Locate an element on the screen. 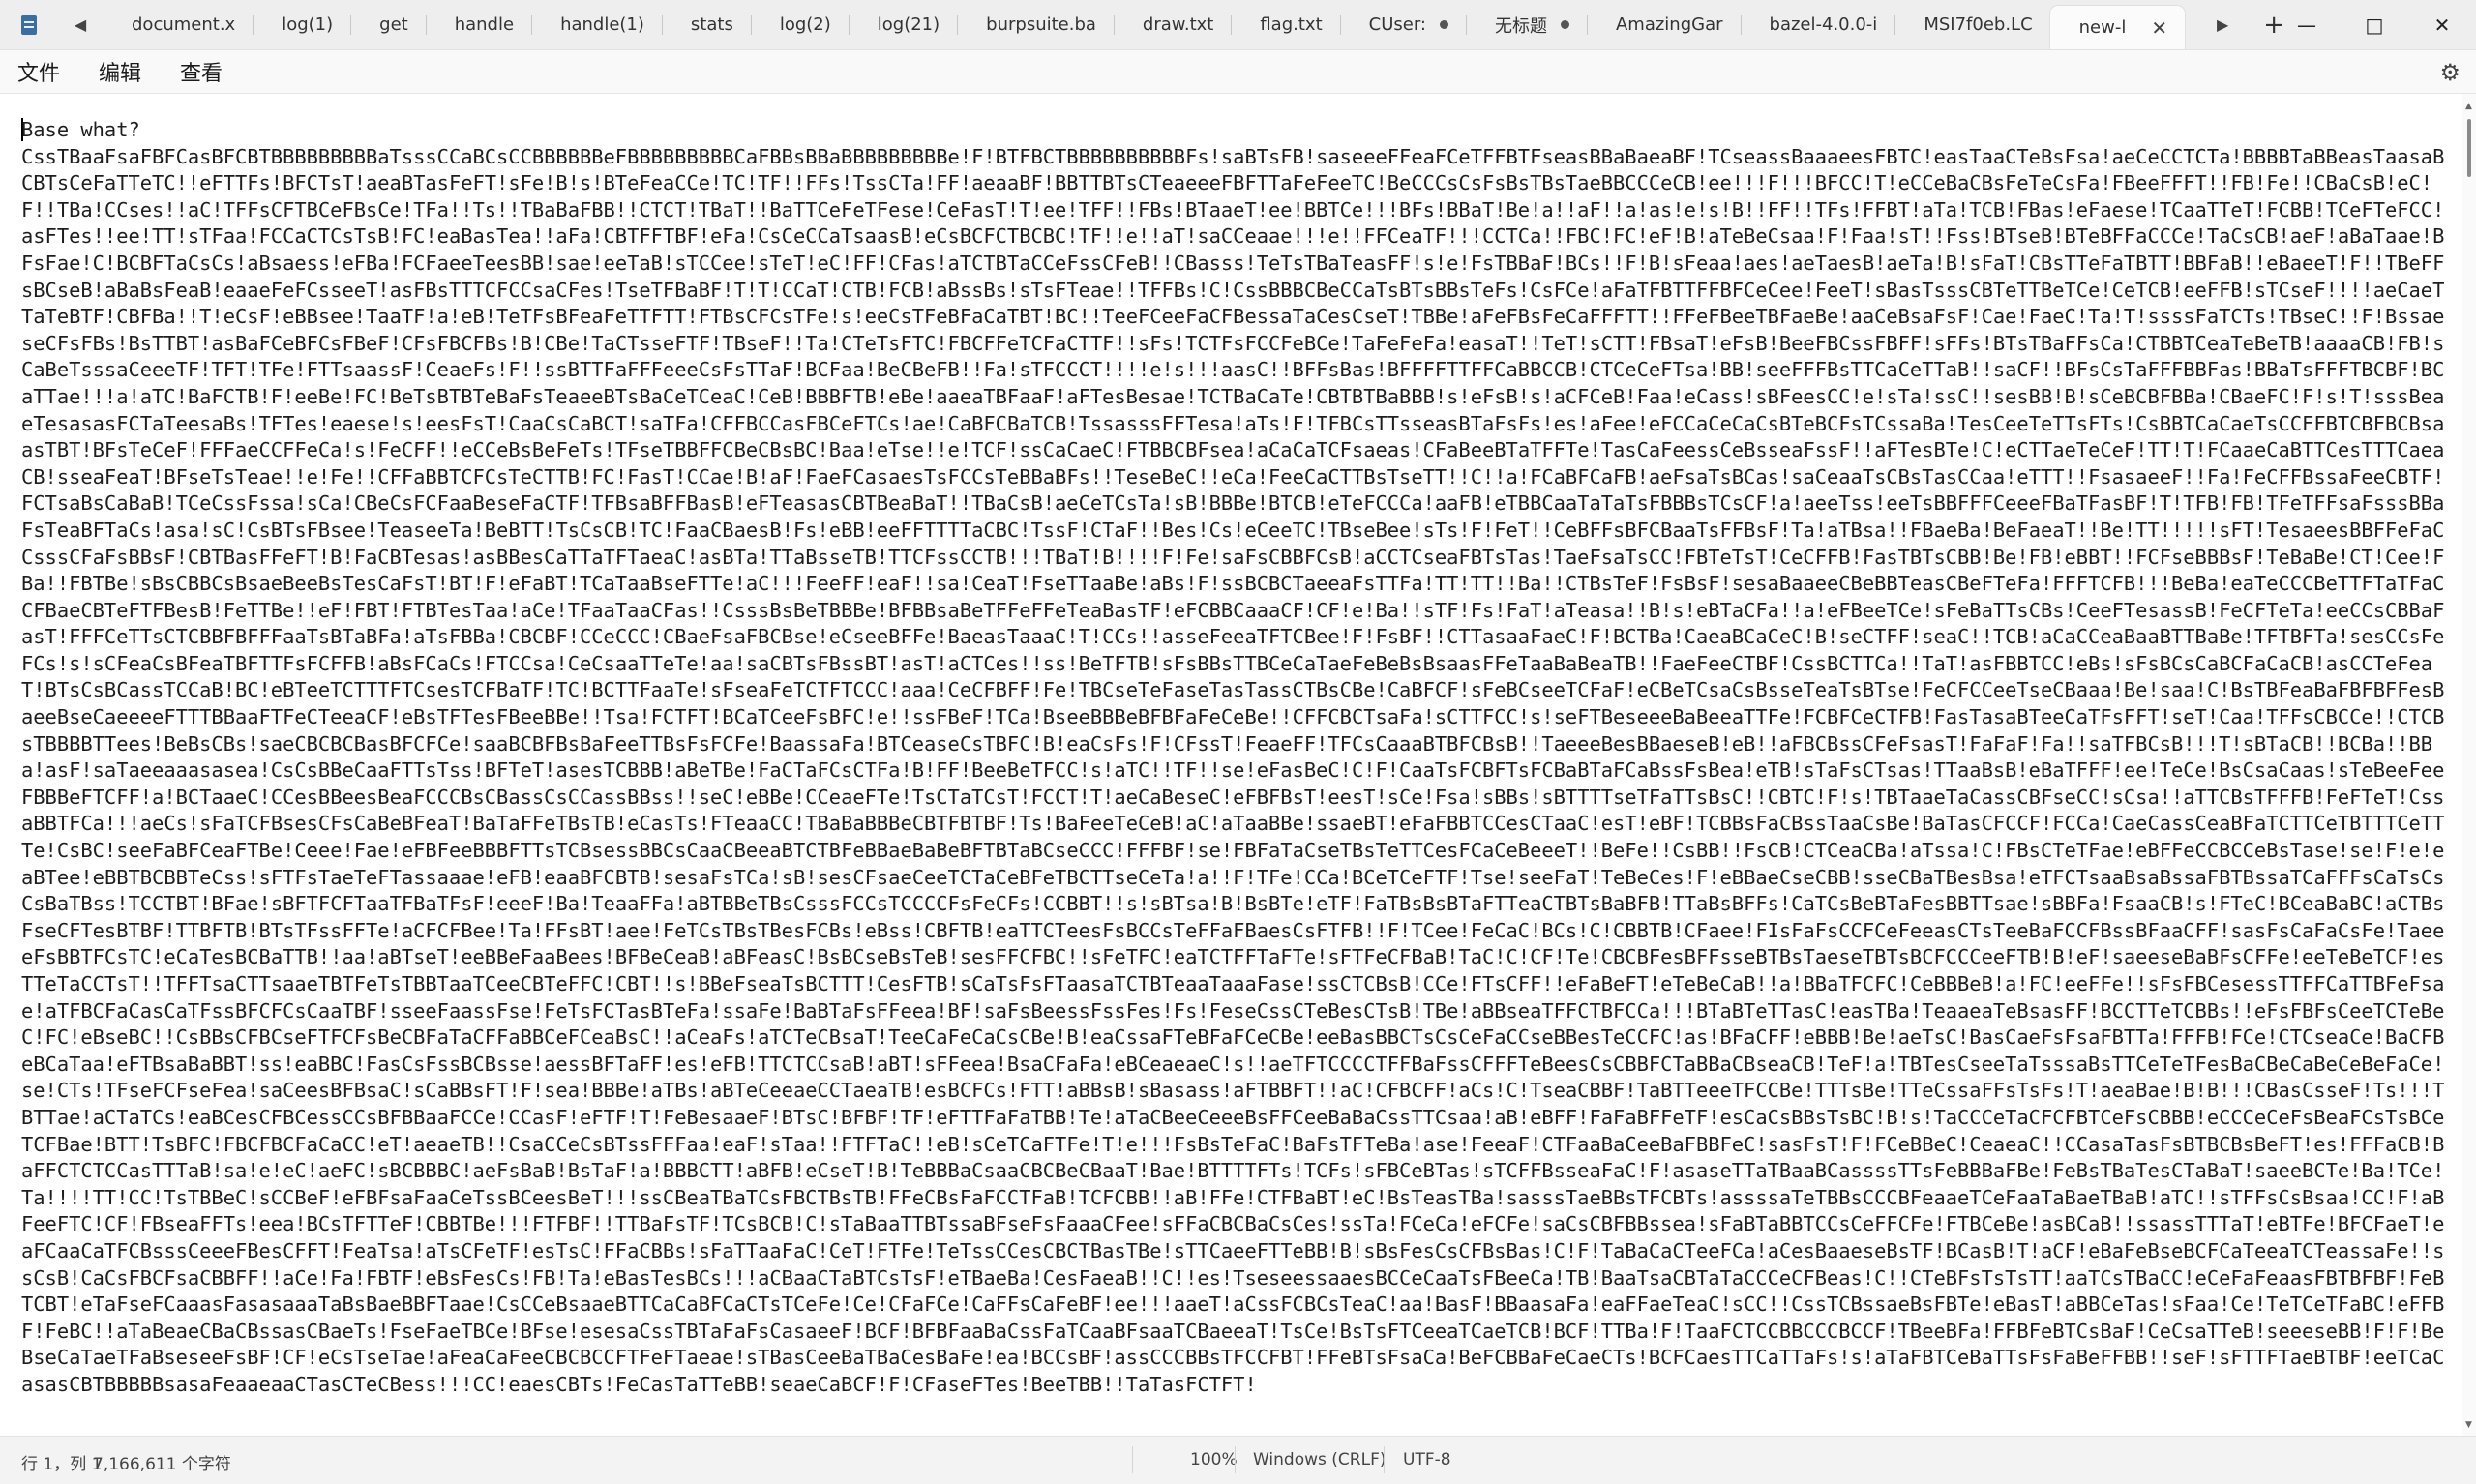 This screenshot has width=2476, height=1484. active-tab-label: new-l is located at coordinates (2102, 27).